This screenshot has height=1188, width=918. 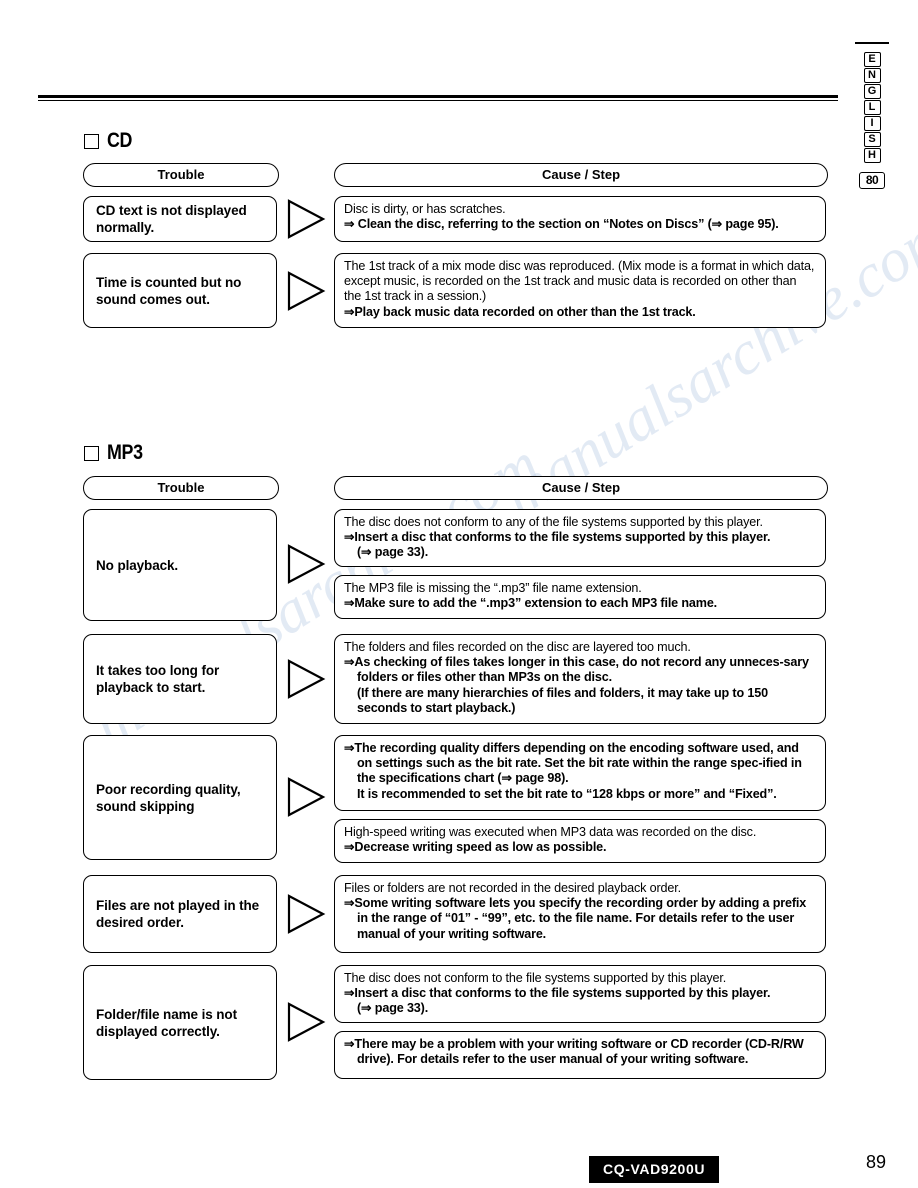 I want to click on trouble-box: No playback., so click(x=180, y=565).